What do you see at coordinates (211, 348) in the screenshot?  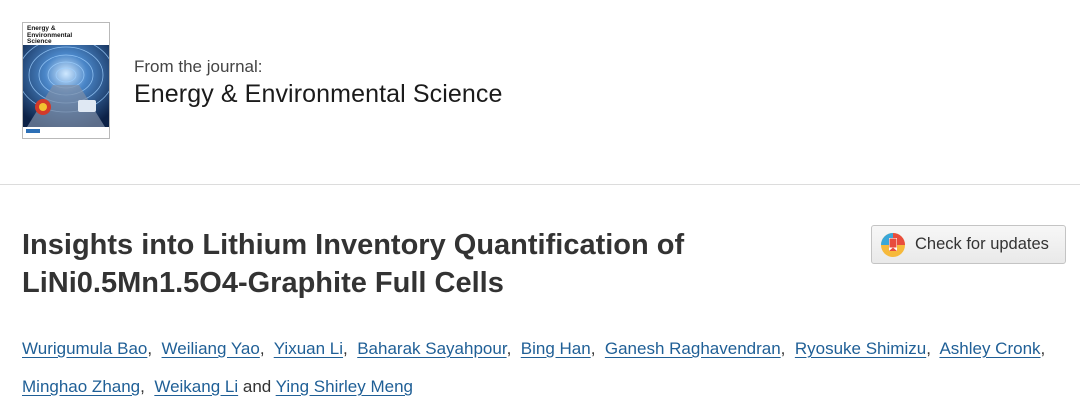 I see `author-link: Weiliang Yao` at bounding box center [211, 348].